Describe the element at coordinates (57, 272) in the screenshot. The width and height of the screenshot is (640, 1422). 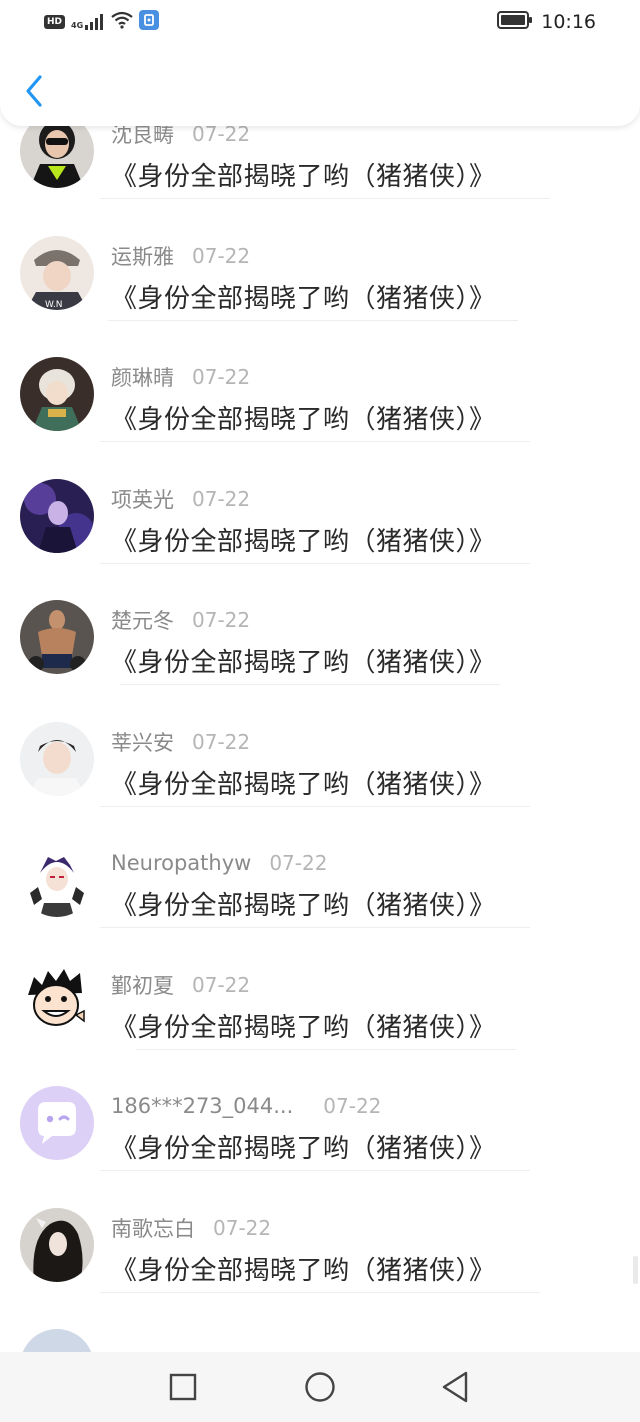
I see `avatar: W.N` at that location.